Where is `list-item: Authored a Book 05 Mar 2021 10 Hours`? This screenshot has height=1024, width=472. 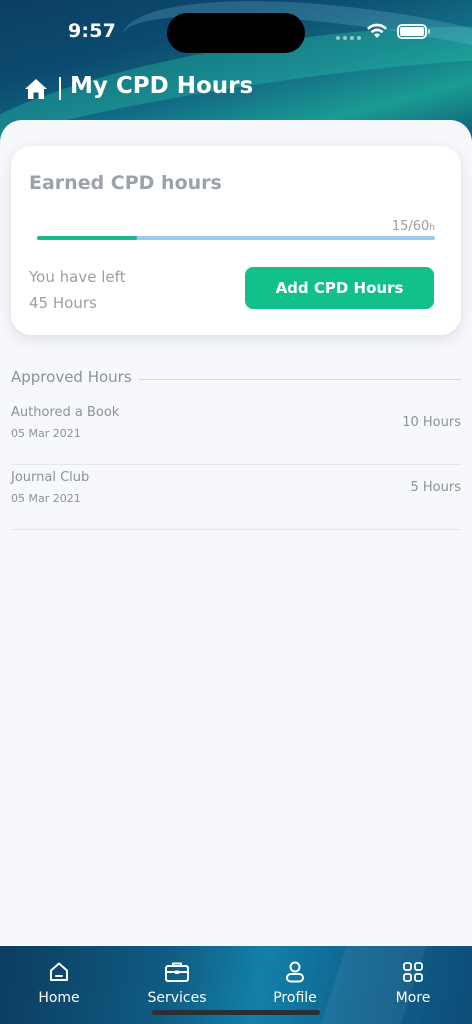
list-item: Authored a Book 05 Mar 2021 10 Hours is located at coordinates (236, 432).